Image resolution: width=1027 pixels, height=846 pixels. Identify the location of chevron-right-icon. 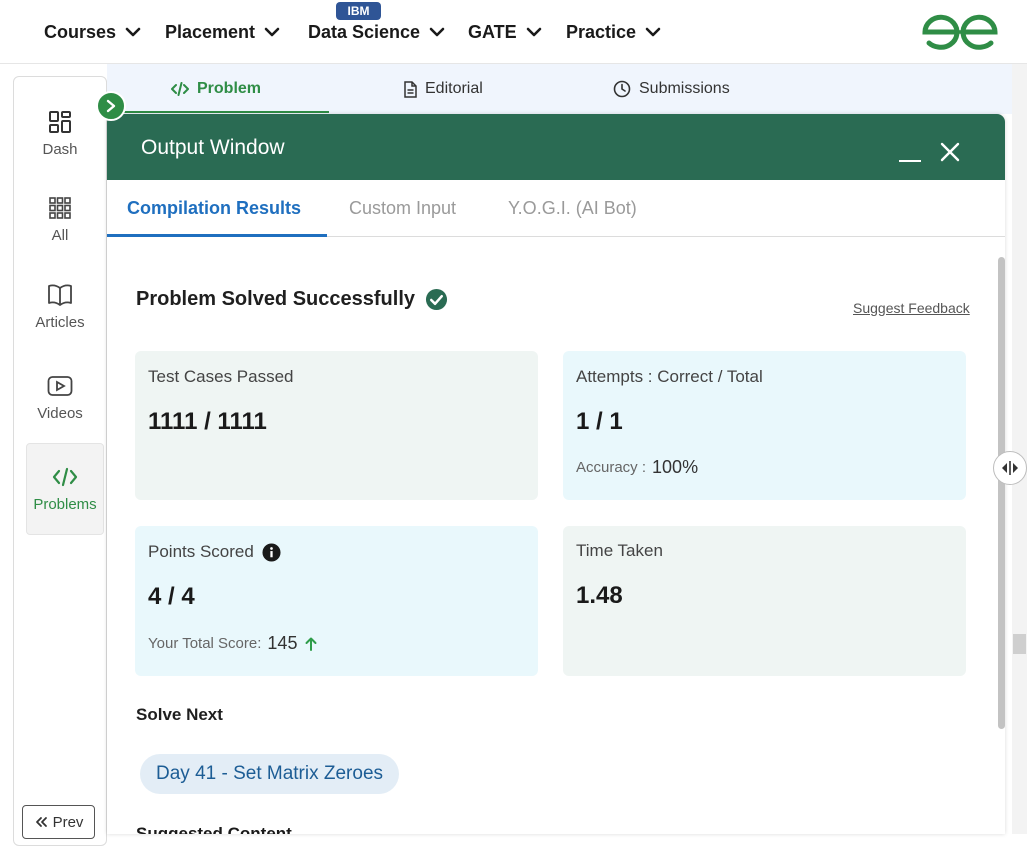
(111, 106).